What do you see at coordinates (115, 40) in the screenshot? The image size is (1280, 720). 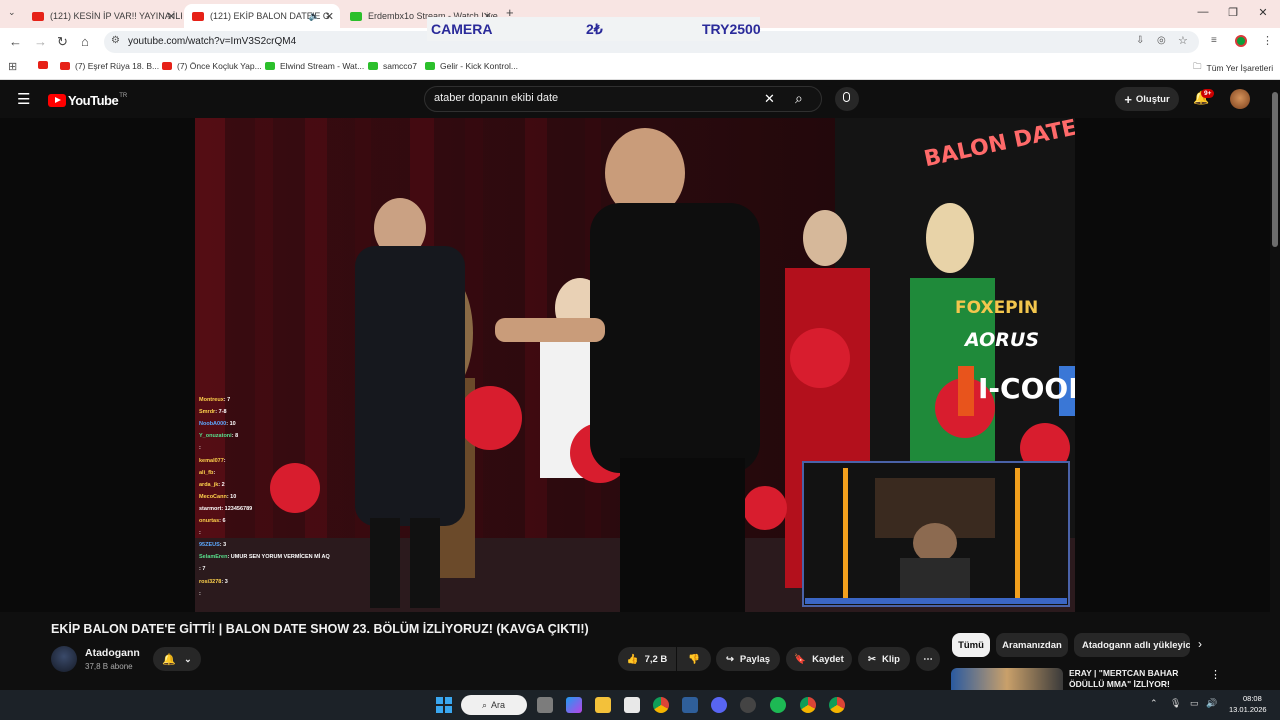 I see `site-info-icon: ⚙` at bounding box center [115, 40].